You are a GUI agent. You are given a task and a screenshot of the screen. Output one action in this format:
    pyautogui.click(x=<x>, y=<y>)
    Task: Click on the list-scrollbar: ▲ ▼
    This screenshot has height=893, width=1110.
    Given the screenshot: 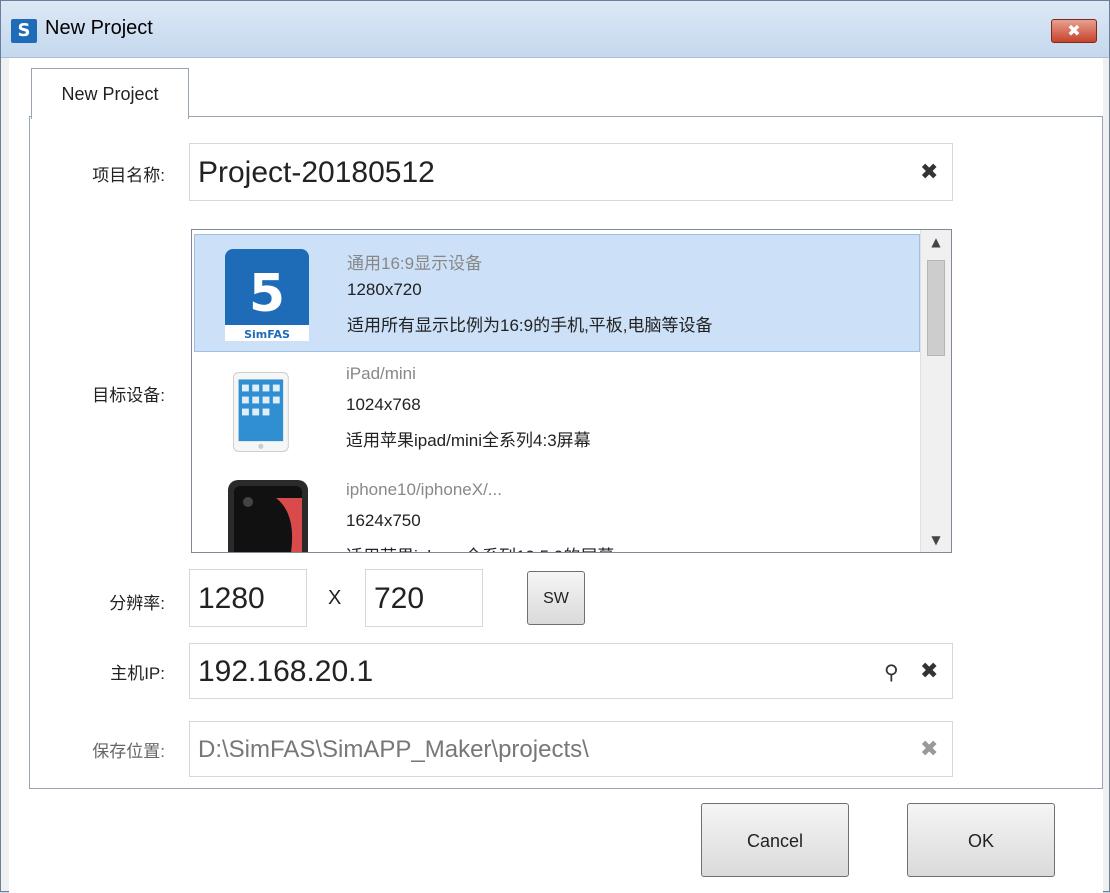 What is the action you would take?
    pyautogui.click(x=935, y=391)
    